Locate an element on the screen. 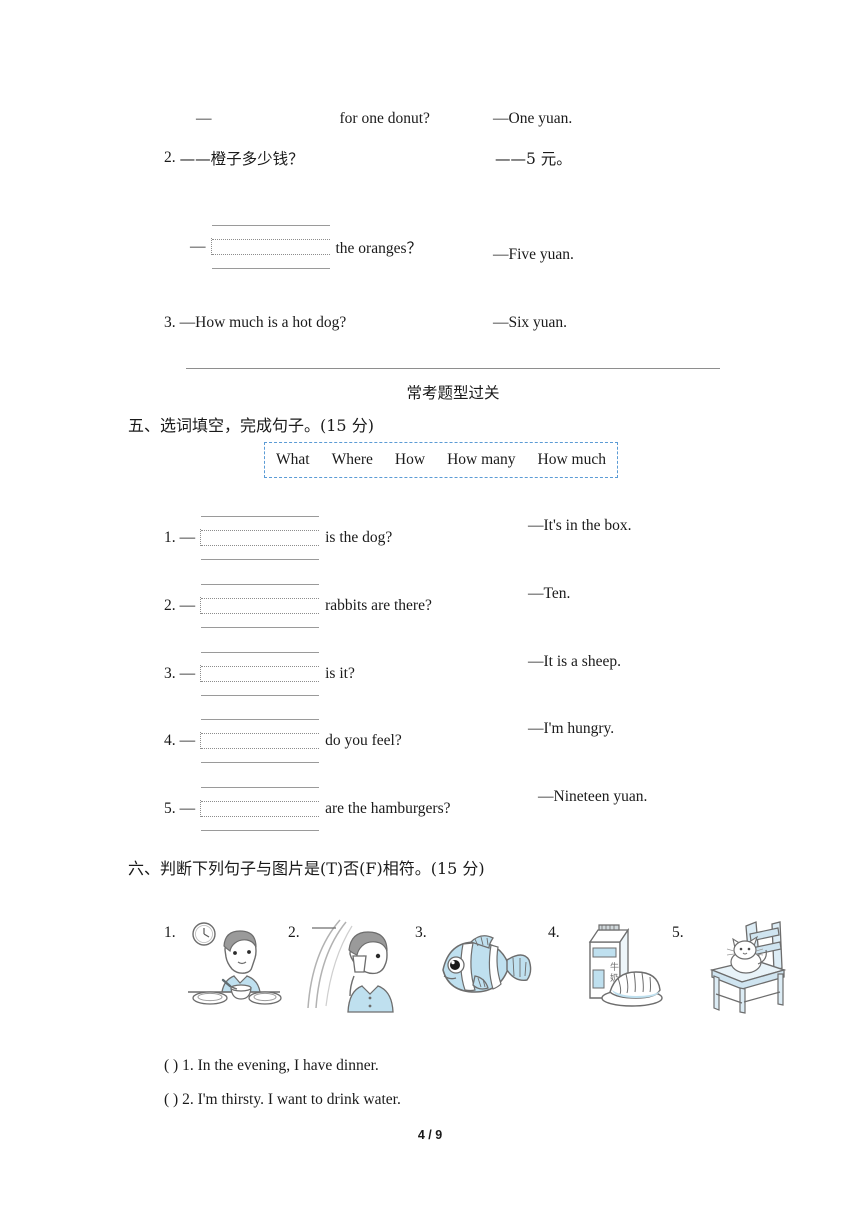 This screenshot has width=860, height=1216. section-five-heading: 五、选词填空，完成句子。(15 分) is located at coordinates (251, 425).